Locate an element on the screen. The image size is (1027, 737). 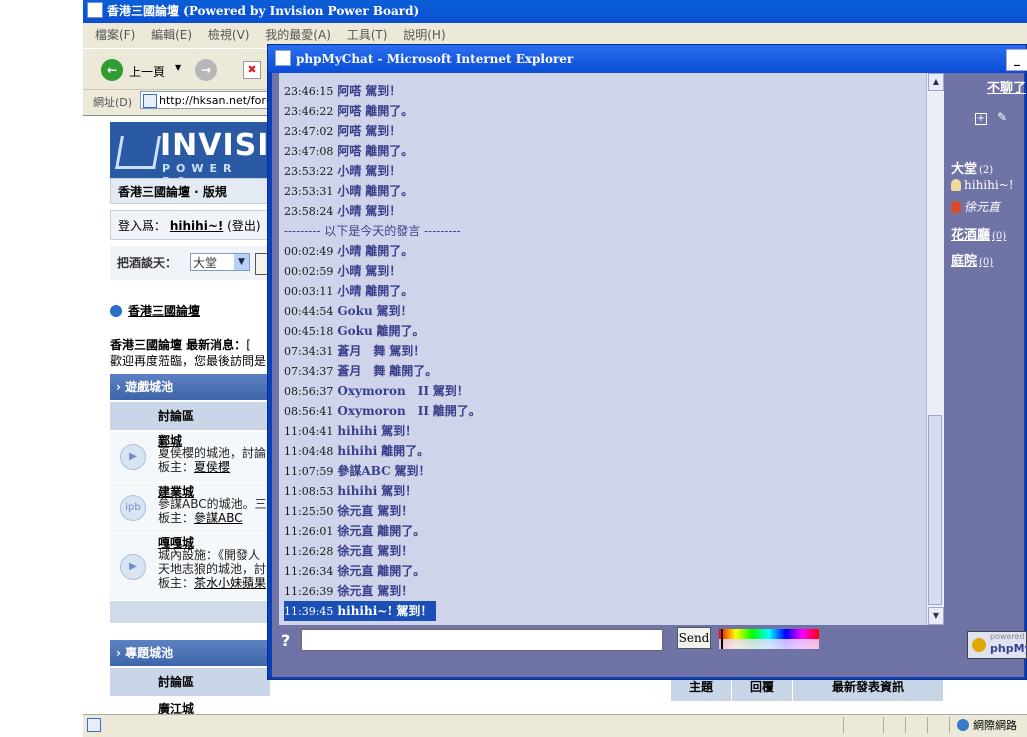
invision-logo: INVISIO POWER BO is located at coordinates (202, 155).